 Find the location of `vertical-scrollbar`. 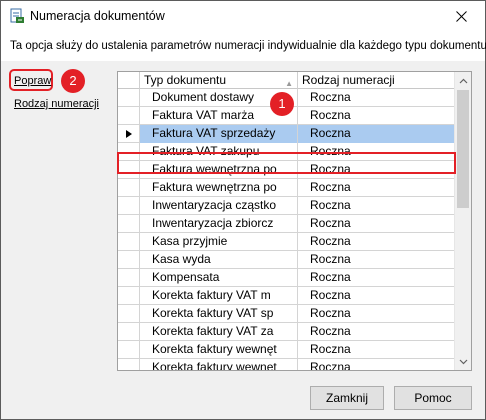

vertical-scrollbar is located at coordinates (462, 221).